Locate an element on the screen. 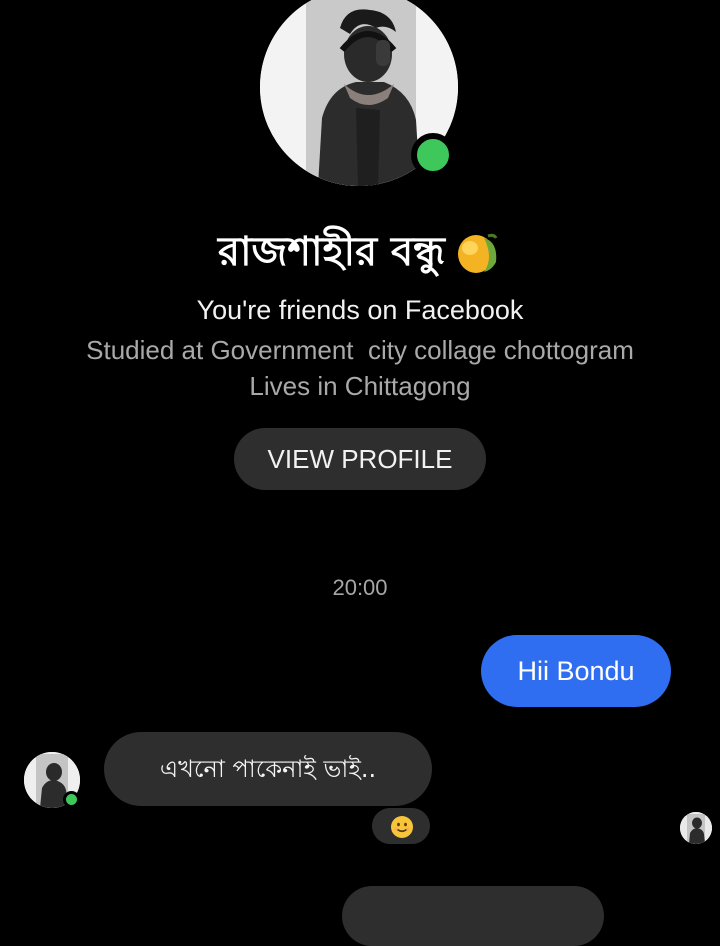  received-message-bubble: এখনো পাকেনাই ভাই.. is located at coordinates (268, 769).